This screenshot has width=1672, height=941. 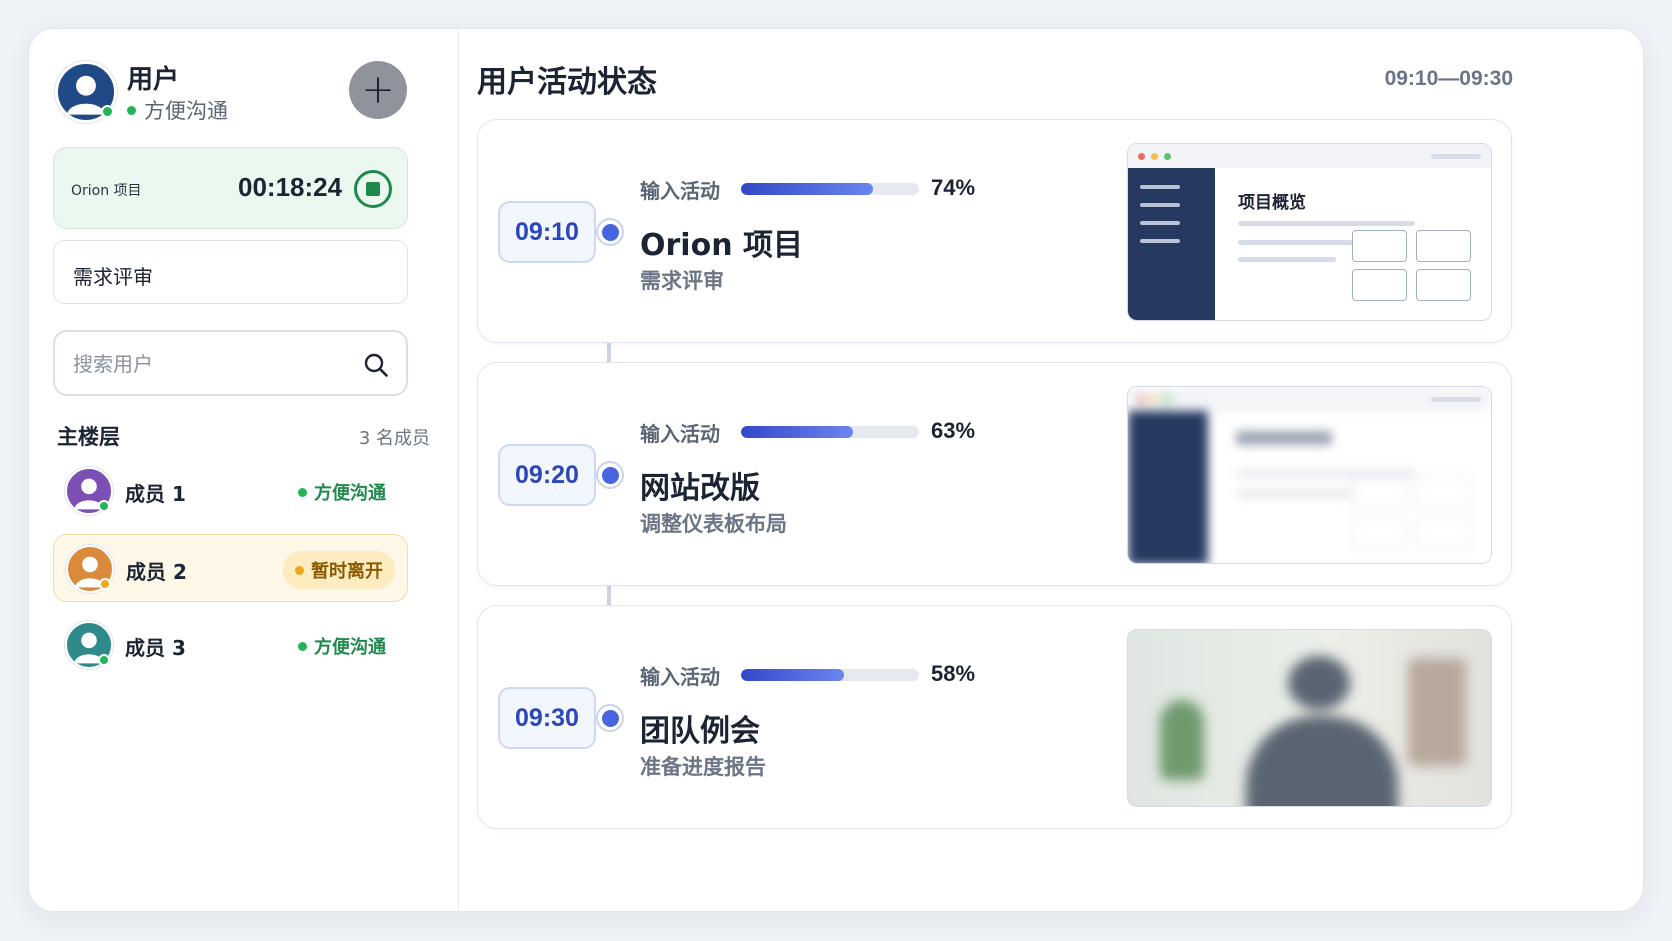 What do you see at coordinates (994, 231) in the screenshot?
I see `activity-card-1: 09:10 输入活动 74% Orion 项目 需求评审 项目概览` at bounding box center [994, 231].